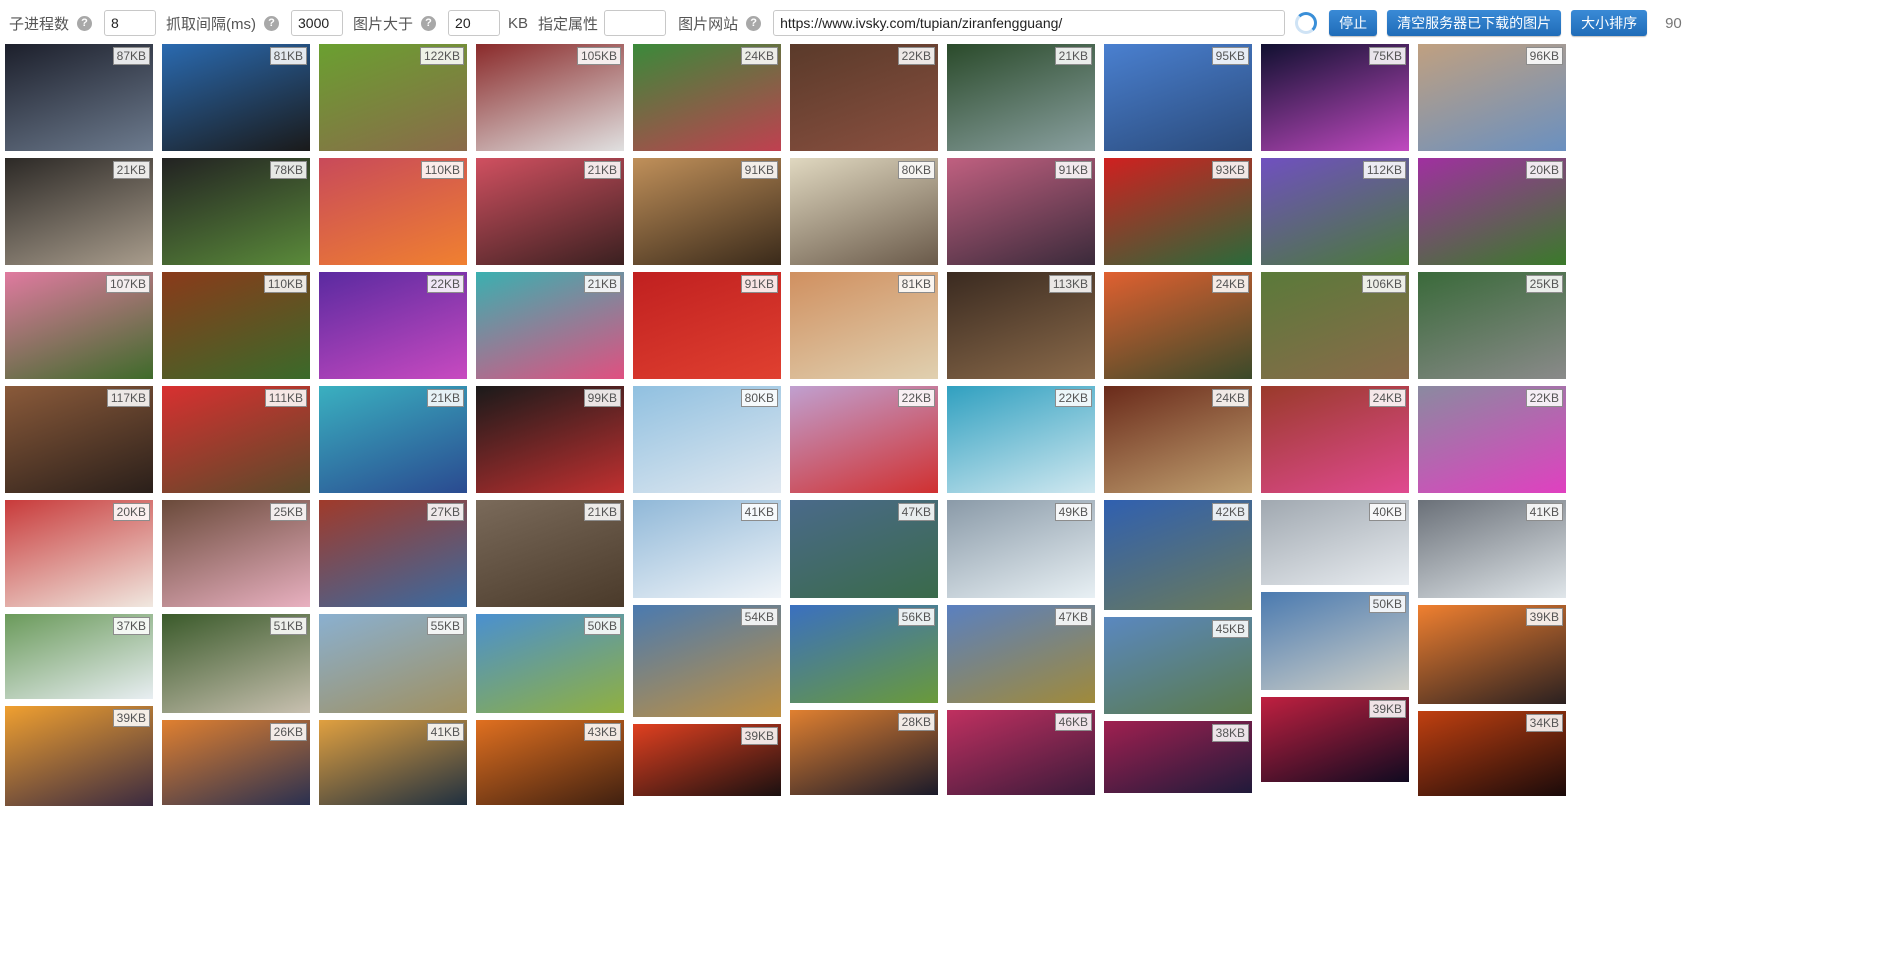 The height and width of the screenshot is (969, 1901). Describe the element at coordinates (79, 97) in the screenshot. I see `image-thumbnail: 87KB` at that location.